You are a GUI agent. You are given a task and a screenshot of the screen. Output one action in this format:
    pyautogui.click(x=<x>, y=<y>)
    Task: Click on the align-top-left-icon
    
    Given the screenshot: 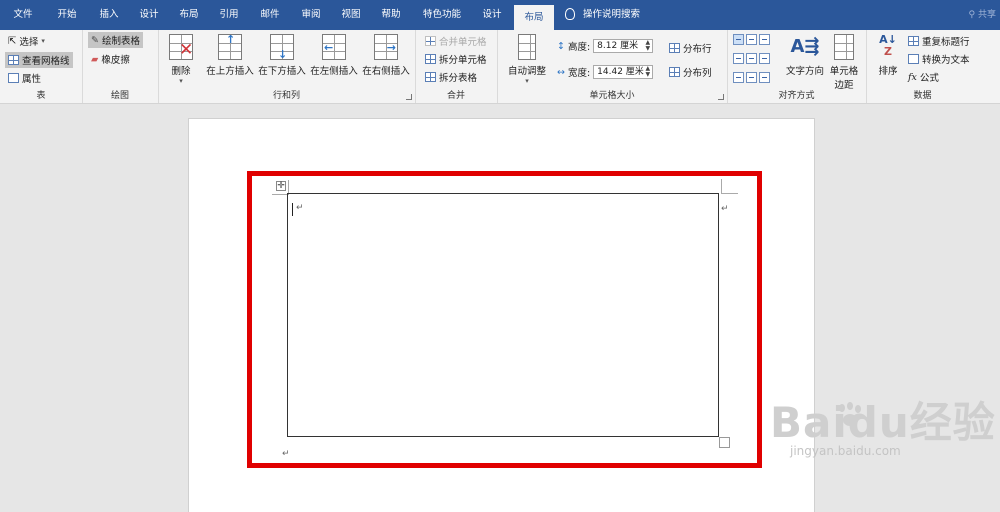 What is the action you would take?
    pyautogui.click(x=738, y=39)
    